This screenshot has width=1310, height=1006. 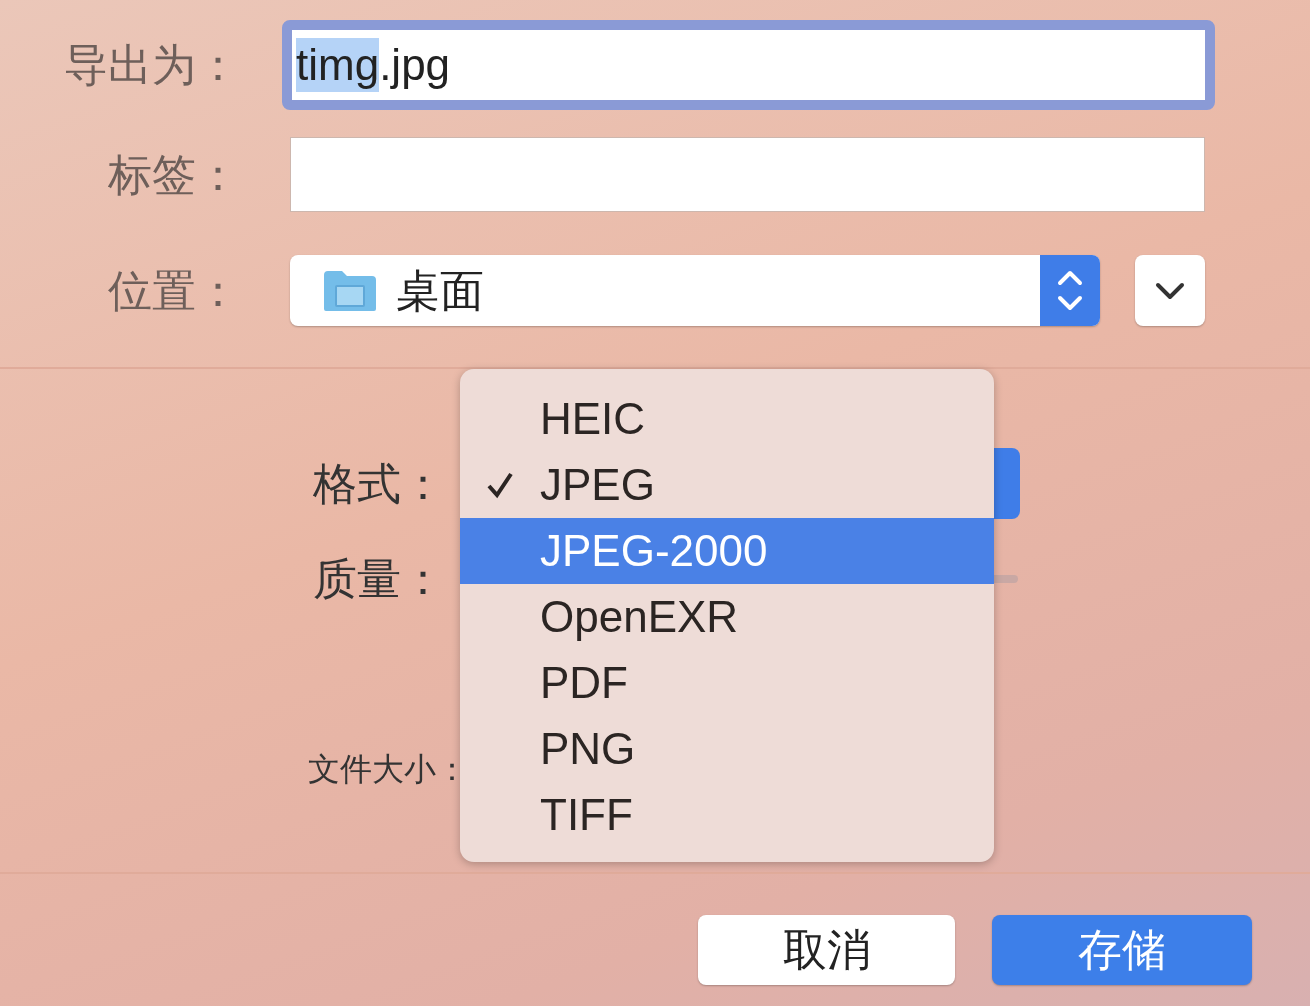 What do you see at coordinates (727, 551) in the screenshot?
I see `menu-item: JPEG-2000` at bounding box center [727, 551].